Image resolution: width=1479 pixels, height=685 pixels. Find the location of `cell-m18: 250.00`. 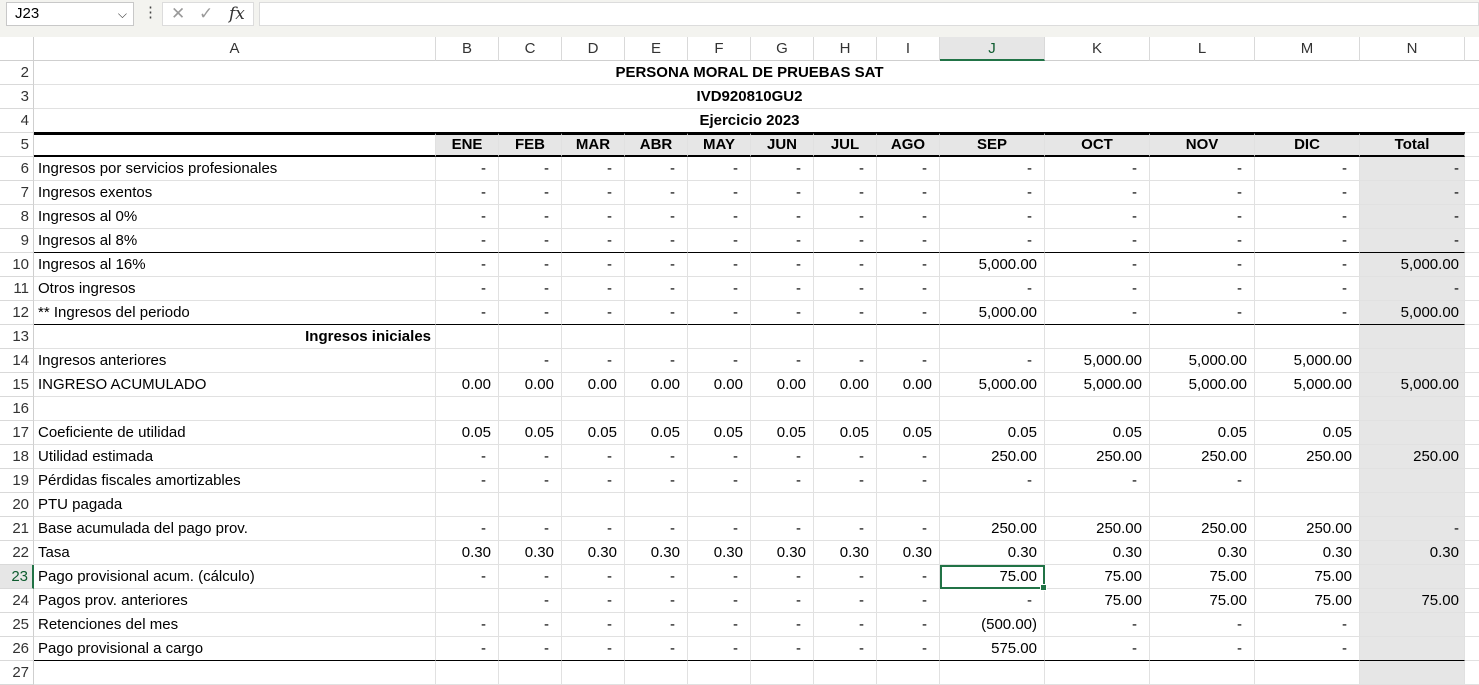

cell-m18: 250.00 is located at coordinates (1307, 457).